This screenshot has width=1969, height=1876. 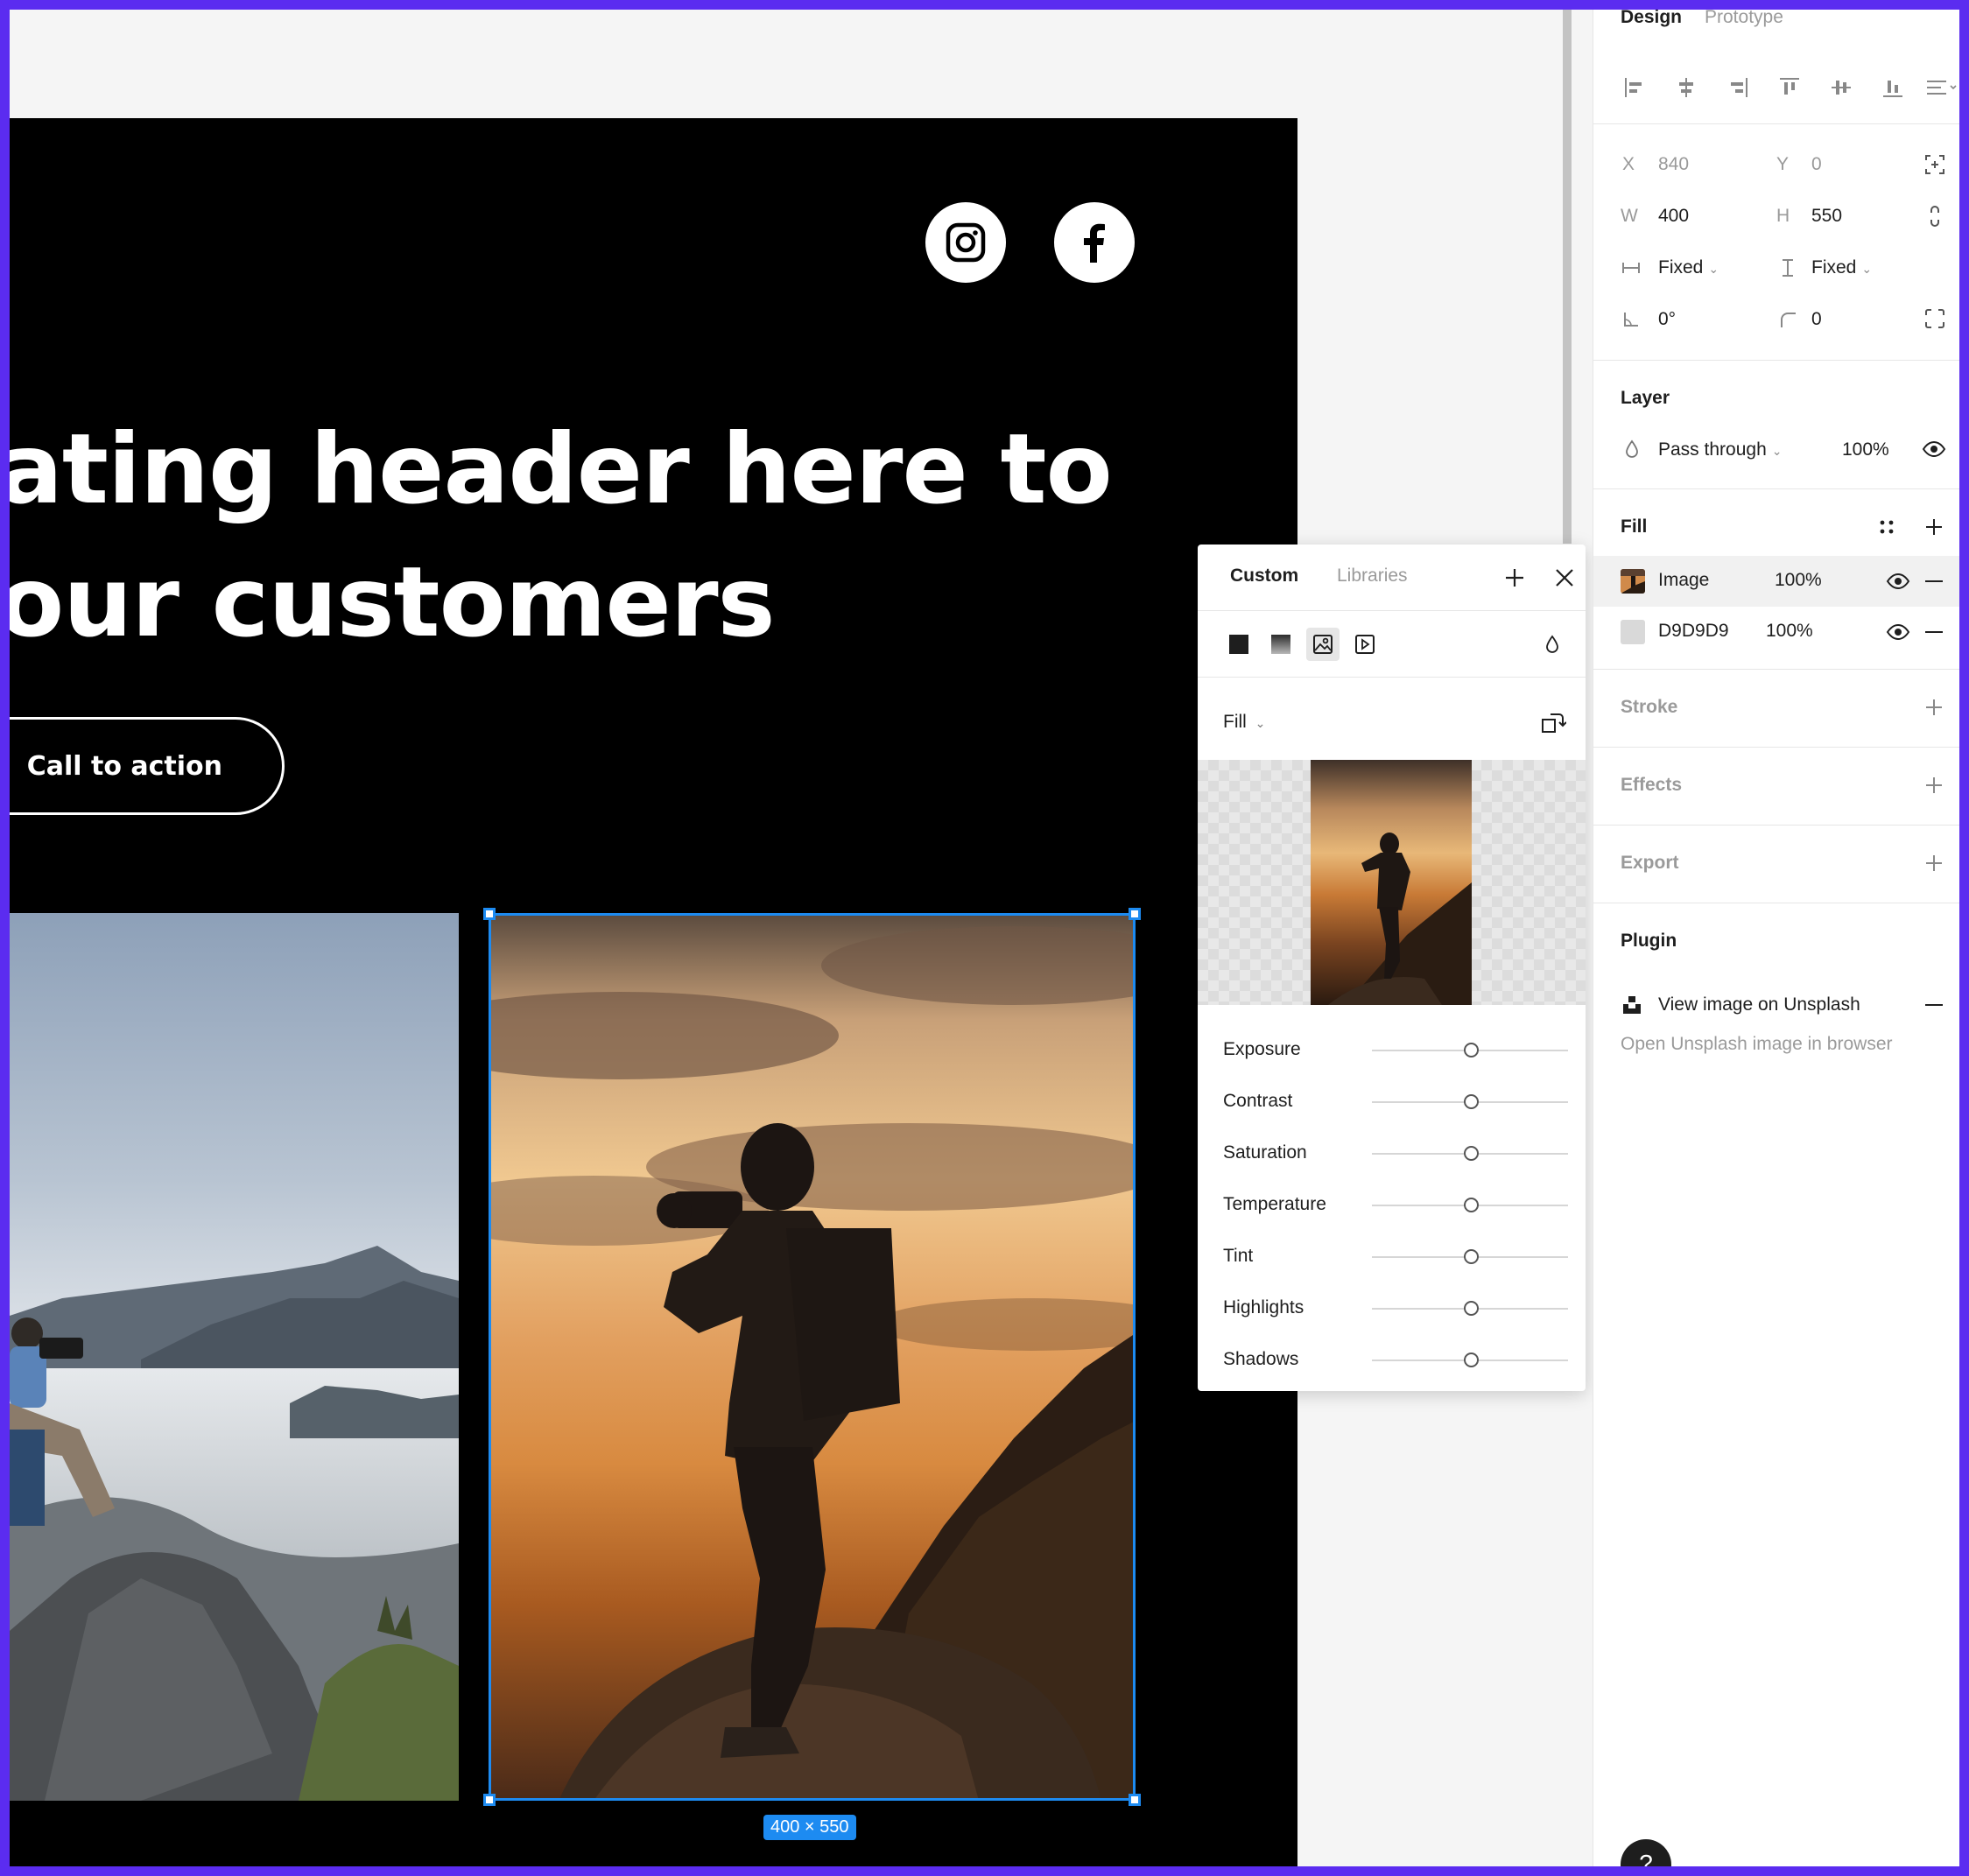 I want to click on fill-row-color: D9D9D9 100%, so click(x=1776, y=632).